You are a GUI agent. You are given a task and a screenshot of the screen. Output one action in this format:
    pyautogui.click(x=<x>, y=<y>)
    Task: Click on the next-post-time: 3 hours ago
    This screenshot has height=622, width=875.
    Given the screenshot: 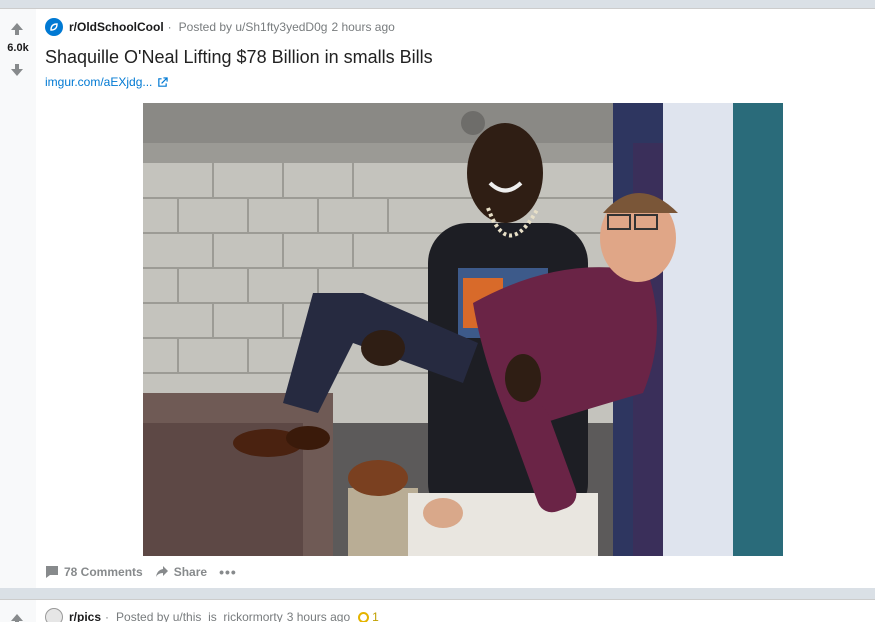 What is the action you would take?
    pyautogui.click(x=318, y=616)
    